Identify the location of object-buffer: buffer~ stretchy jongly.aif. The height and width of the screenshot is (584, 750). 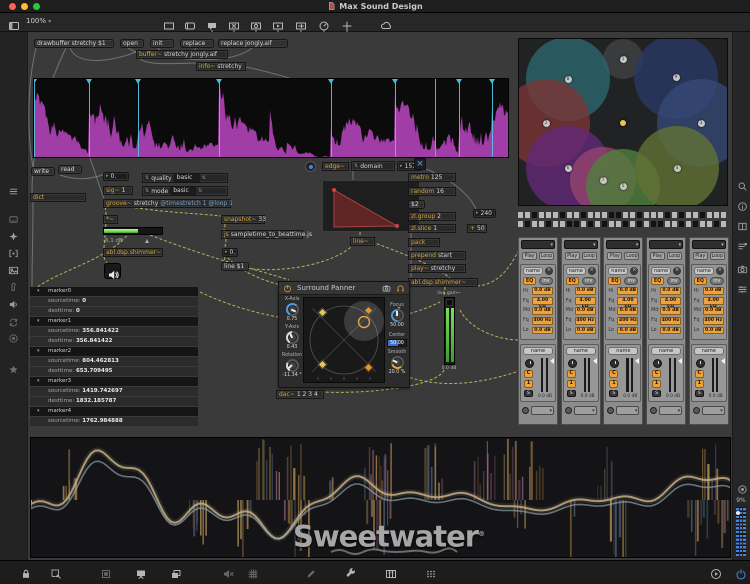
(182, 54).